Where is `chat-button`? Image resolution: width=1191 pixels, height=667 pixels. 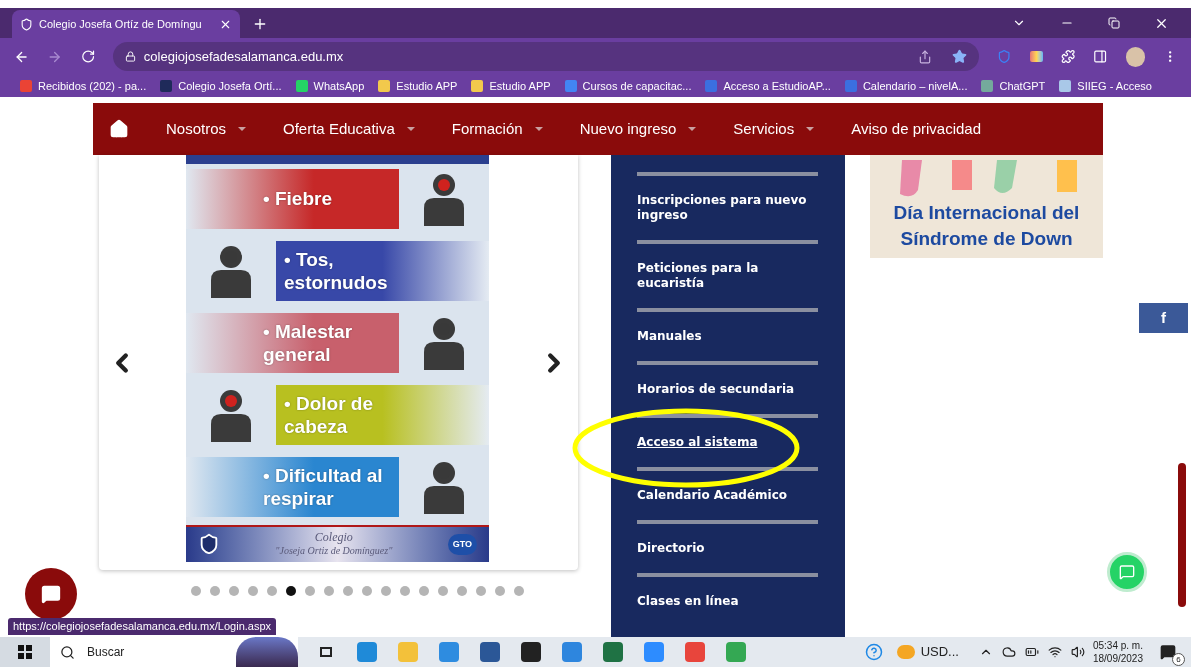
chat-button is located at coordinates (51, 594).